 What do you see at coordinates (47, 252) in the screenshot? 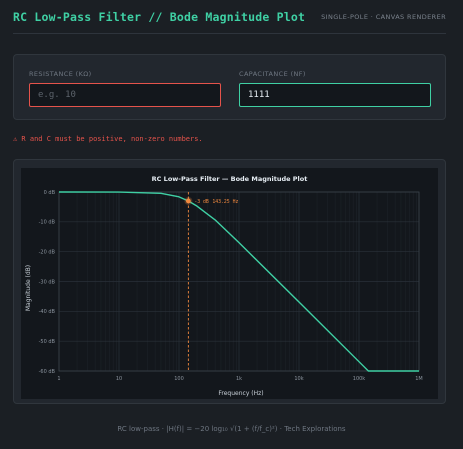
I see `y-tick-label: -20 dB` at bounding box center [47, 252].